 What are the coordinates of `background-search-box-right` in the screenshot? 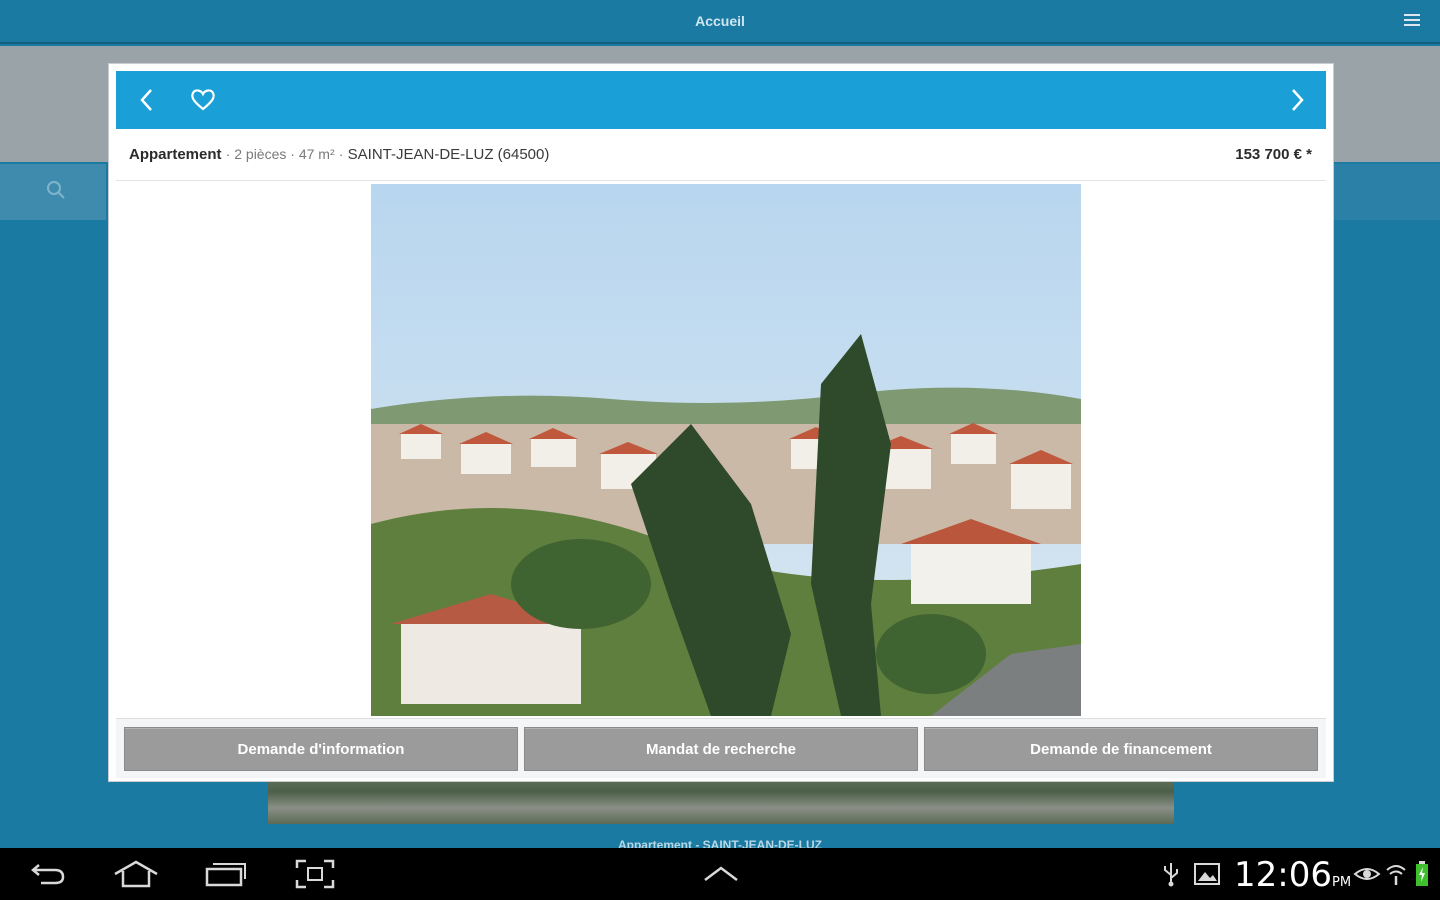 It's located at (1387, 192).